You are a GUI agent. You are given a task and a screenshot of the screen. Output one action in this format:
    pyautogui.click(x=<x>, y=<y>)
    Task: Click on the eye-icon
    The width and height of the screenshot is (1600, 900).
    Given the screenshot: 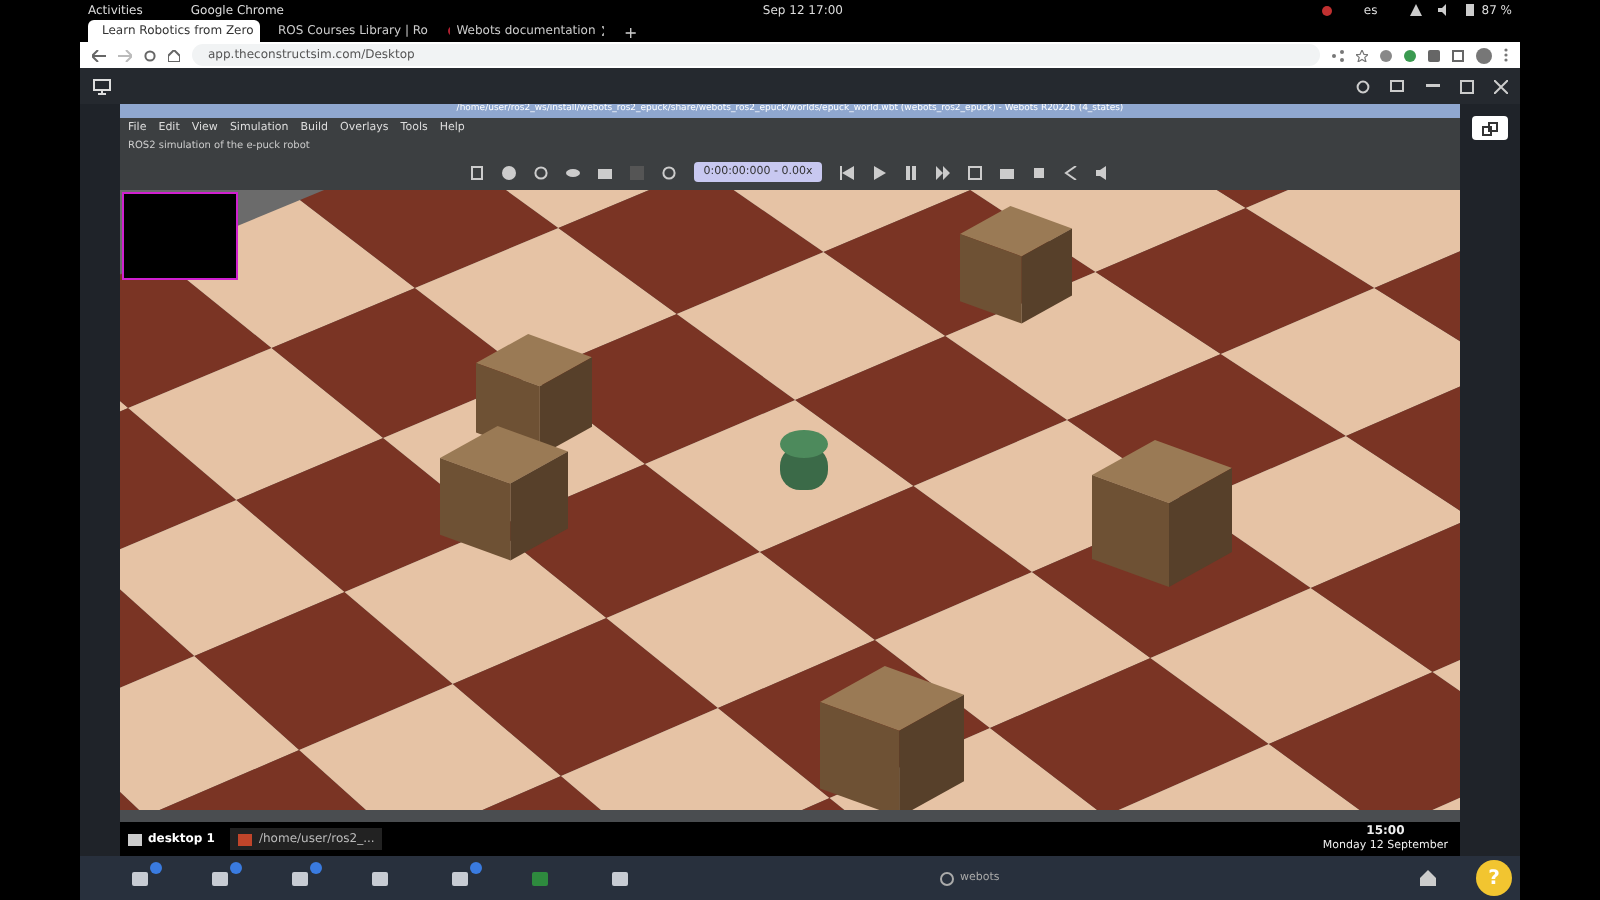 What is the action you would take?
    pyautogui.click(x=572, y=172)
    